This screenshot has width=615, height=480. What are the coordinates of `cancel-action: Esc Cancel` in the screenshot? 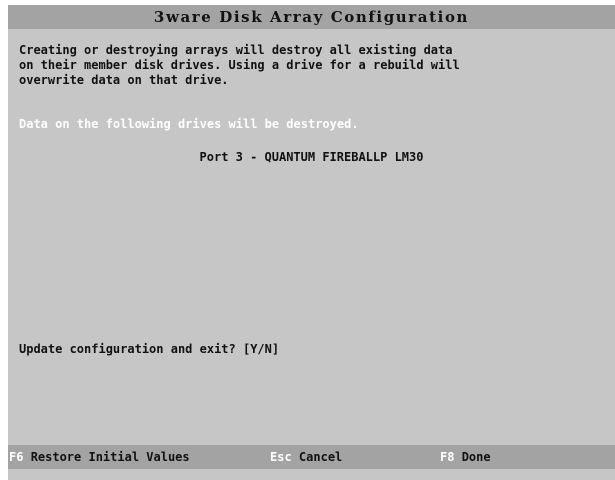 It's located at (306, 457).